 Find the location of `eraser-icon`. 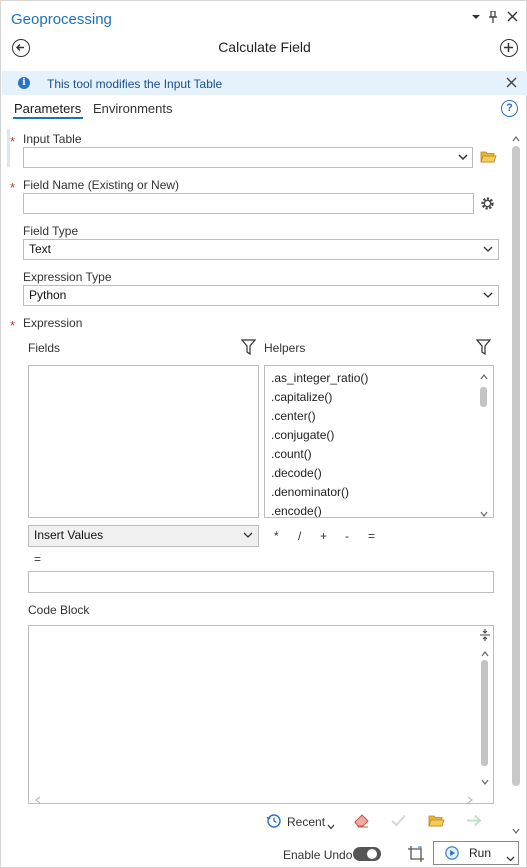

eraser-icon is located at coordinates (361, 822).